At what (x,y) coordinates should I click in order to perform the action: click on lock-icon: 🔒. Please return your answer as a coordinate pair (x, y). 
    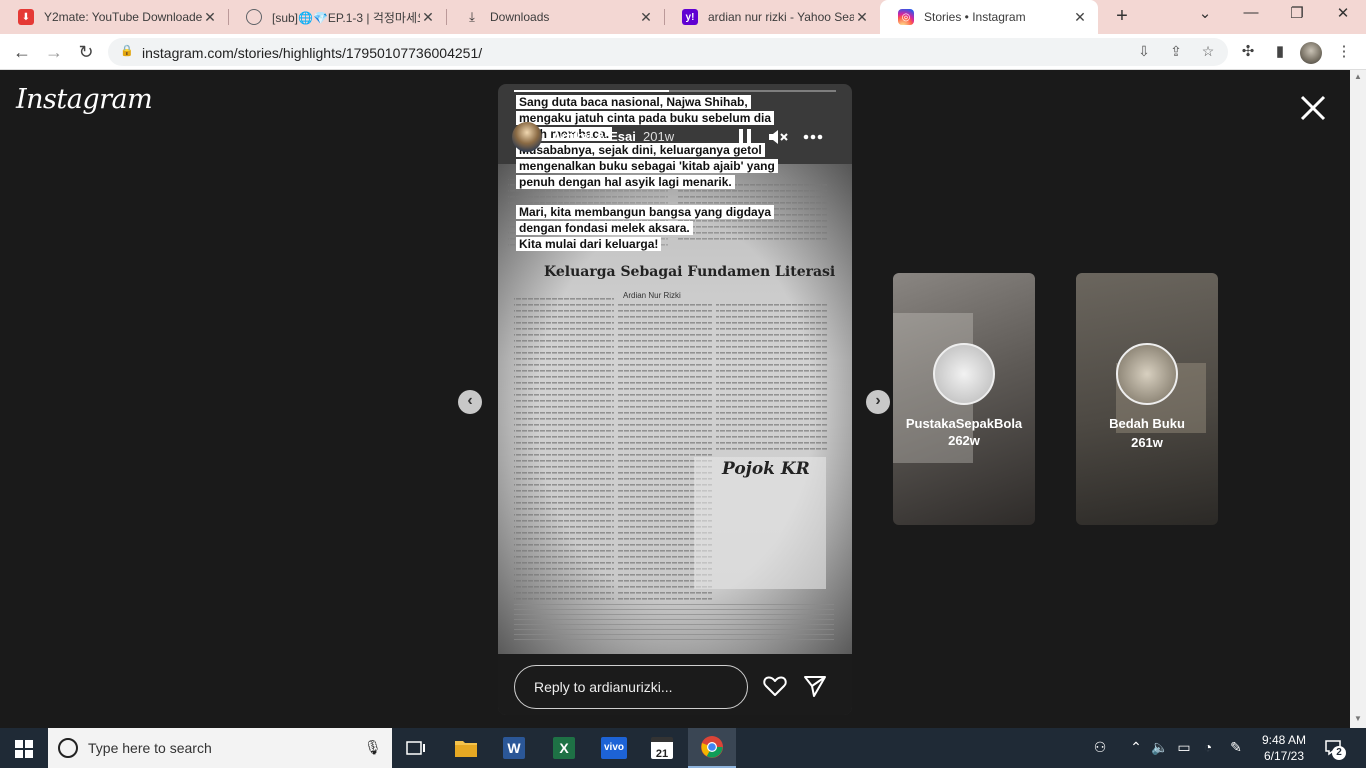
    Looking at the image, I should click on (127, 51).